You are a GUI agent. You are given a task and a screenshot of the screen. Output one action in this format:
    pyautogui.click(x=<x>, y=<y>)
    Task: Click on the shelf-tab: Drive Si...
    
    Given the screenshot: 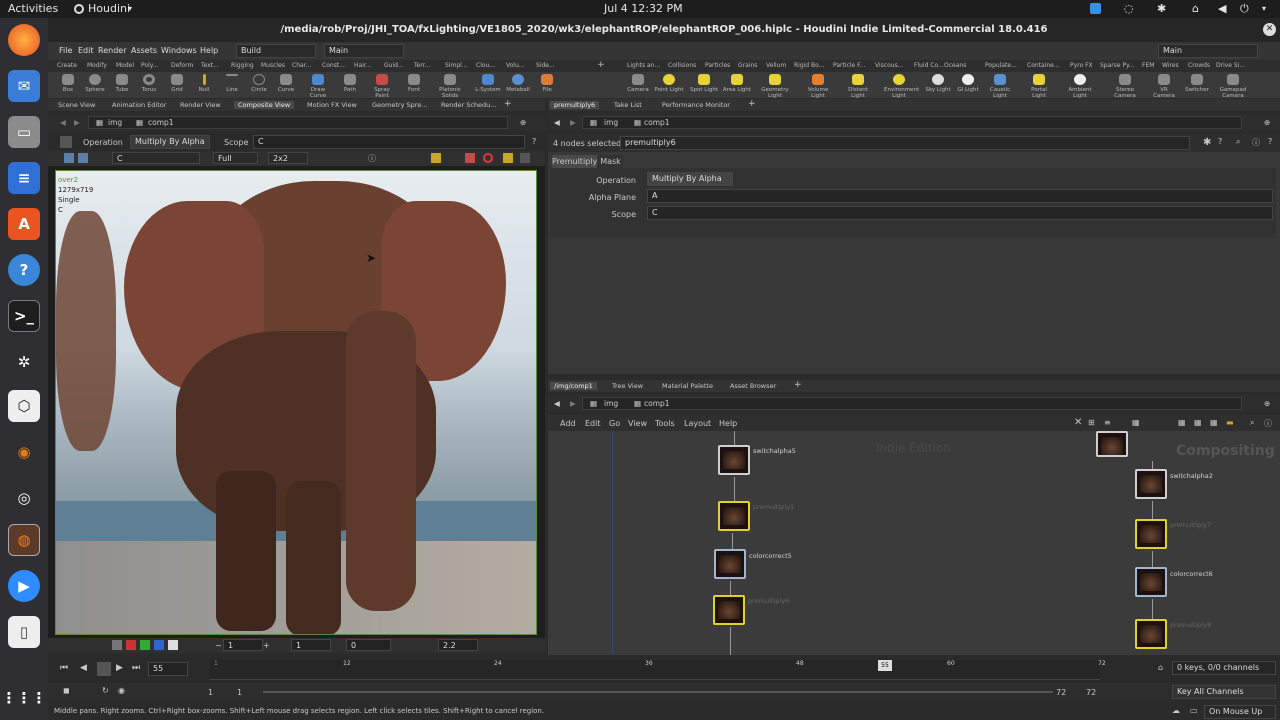 What is the action you would take?
    pyautogui.click(x=1230, y=65)
    